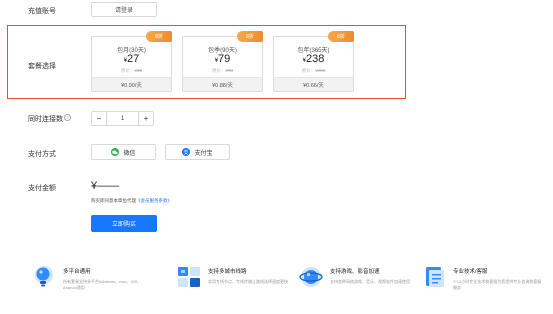 This screenshot has width=553, height=314. Describe the element at coordinates (113, 200) in the screenshot. I see `terms-prefix: 购买即同意本章鱼代理` at that location.